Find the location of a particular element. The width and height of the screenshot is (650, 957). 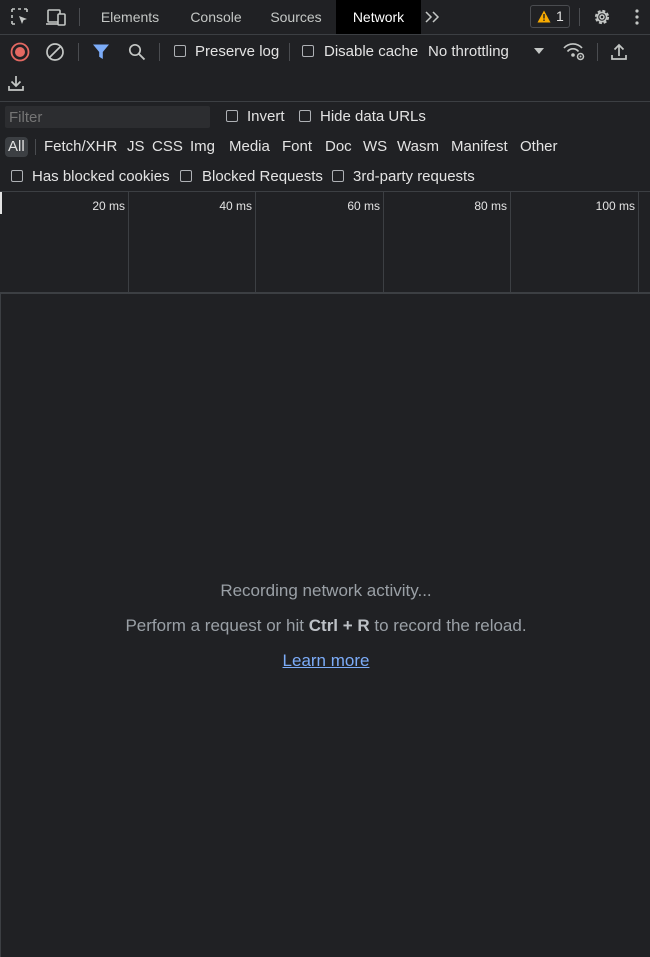

timeline-tick-label: 60 ms is located at coordinates (363, 206).